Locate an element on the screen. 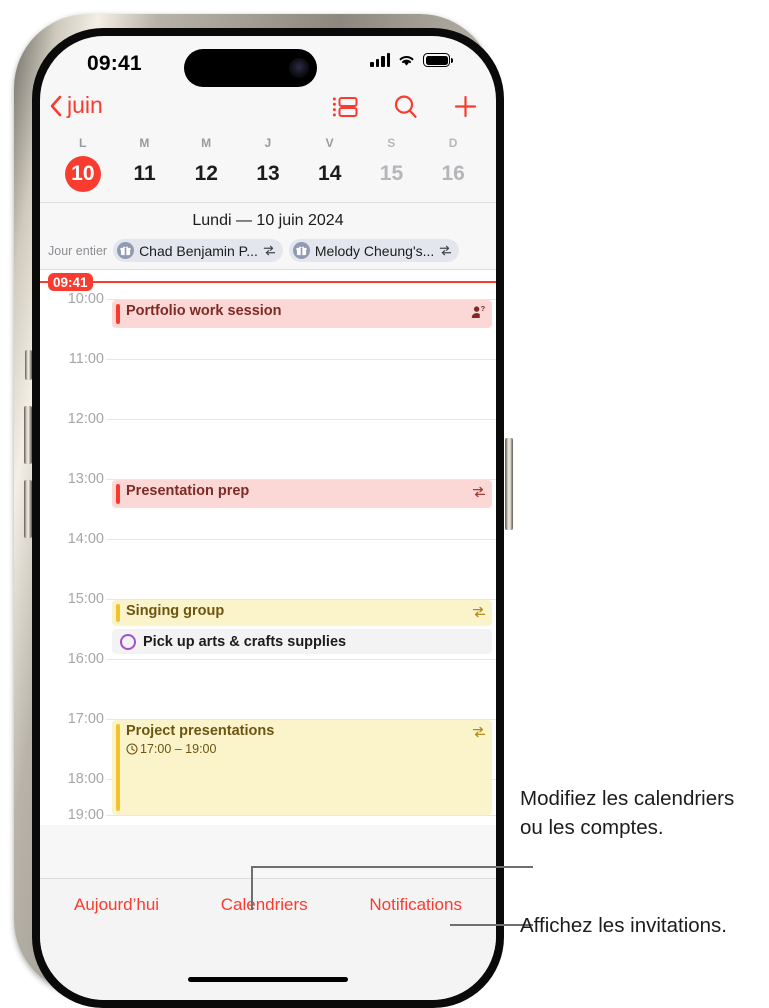  person-question-icon: ? is located at coordinates (478, 311).